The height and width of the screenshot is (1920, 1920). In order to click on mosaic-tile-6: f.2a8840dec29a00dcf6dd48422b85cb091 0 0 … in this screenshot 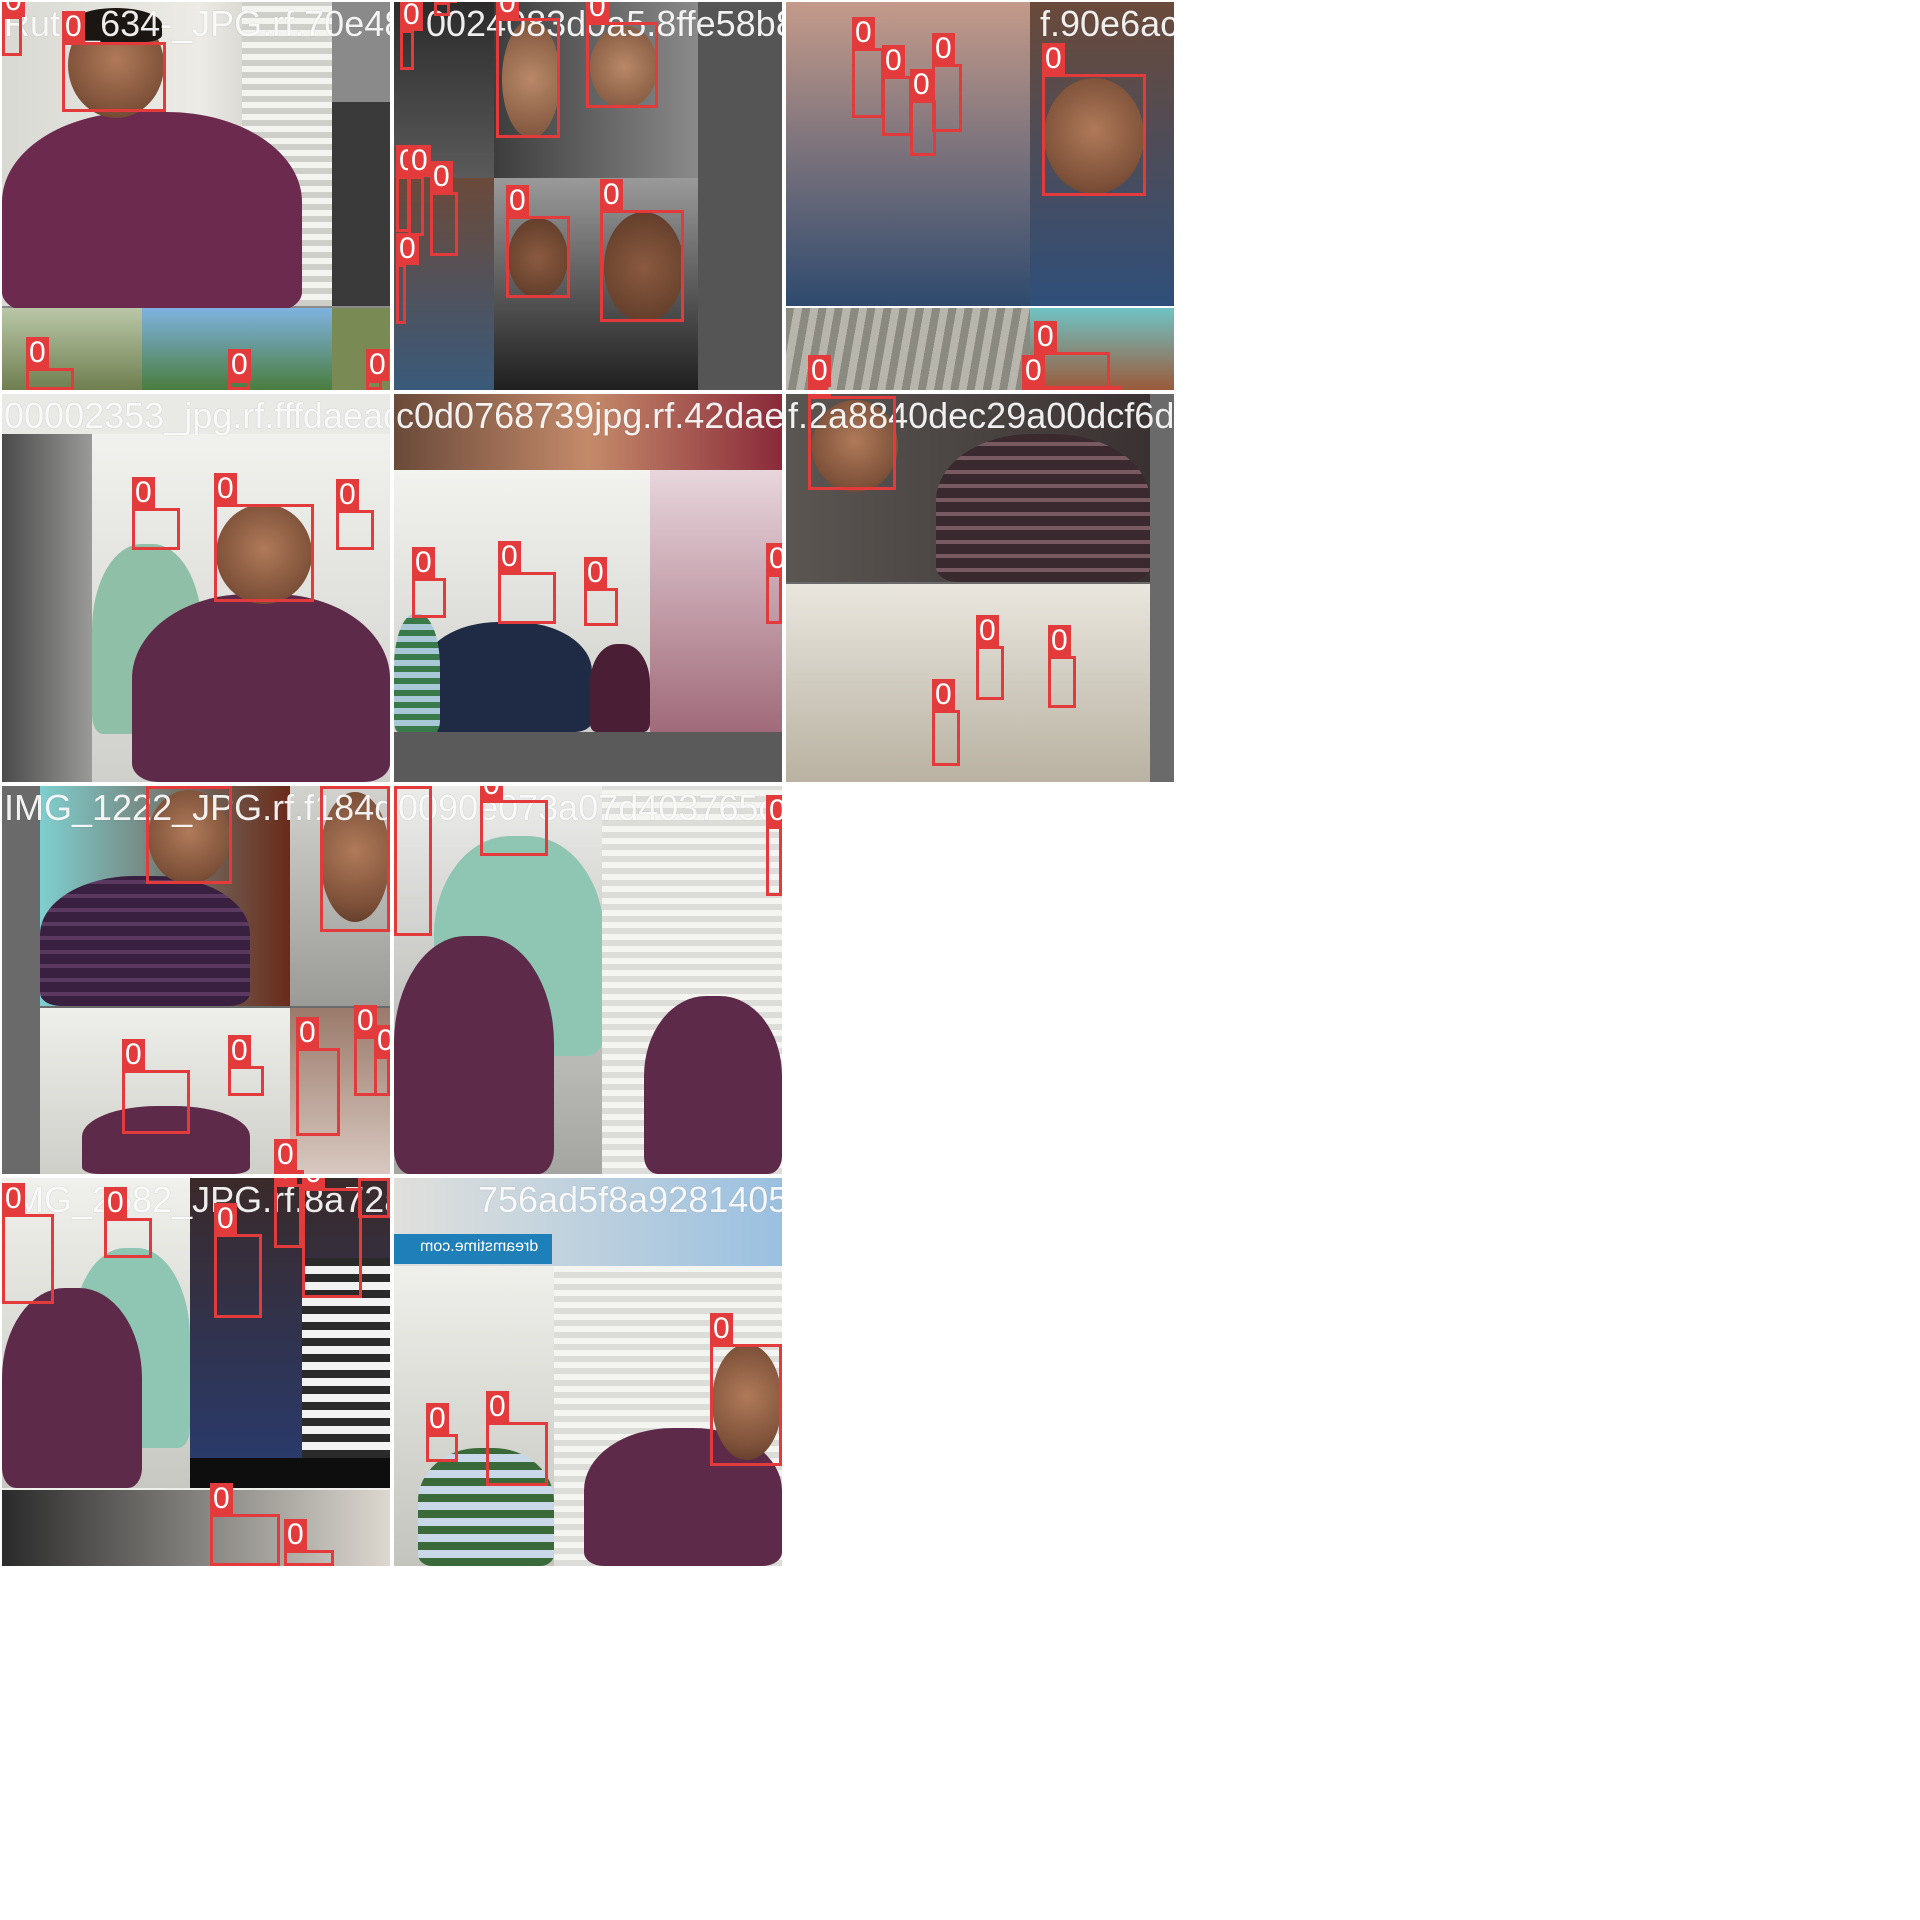, I will do `click(980, 588)`.